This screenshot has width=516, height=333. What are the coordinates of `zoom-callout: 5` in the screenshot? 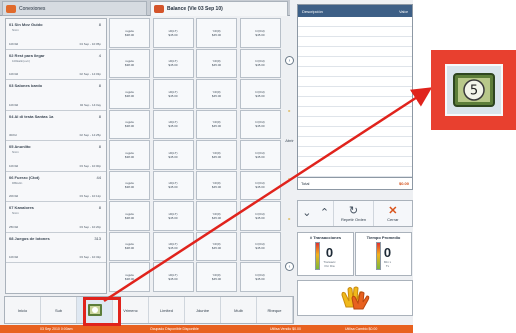 It's located at (473, 90).